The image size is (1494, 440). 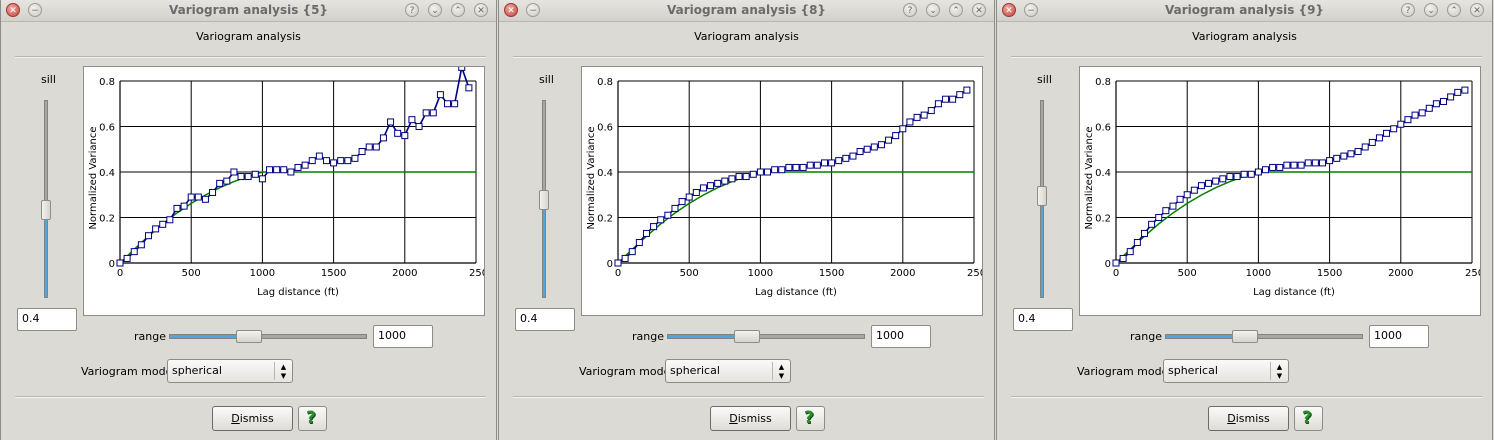 What do you see at coordinates (107, 82) in the screenshot?
I see `y-tick-label: 0.8` at bounding box center [107, 82].